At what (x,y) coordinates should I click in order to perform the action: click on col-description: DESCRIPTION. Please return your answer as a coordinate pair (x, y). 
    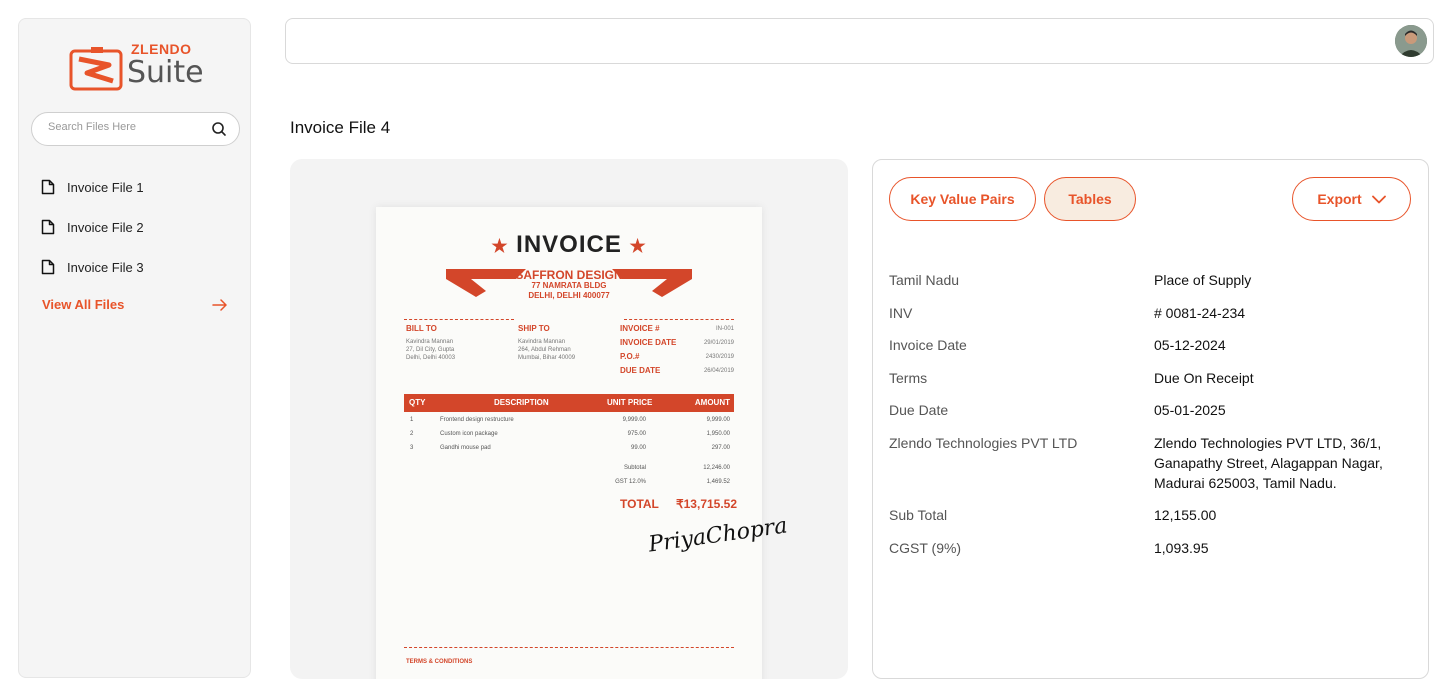
    Looking at the image, I should click on (521, 402).